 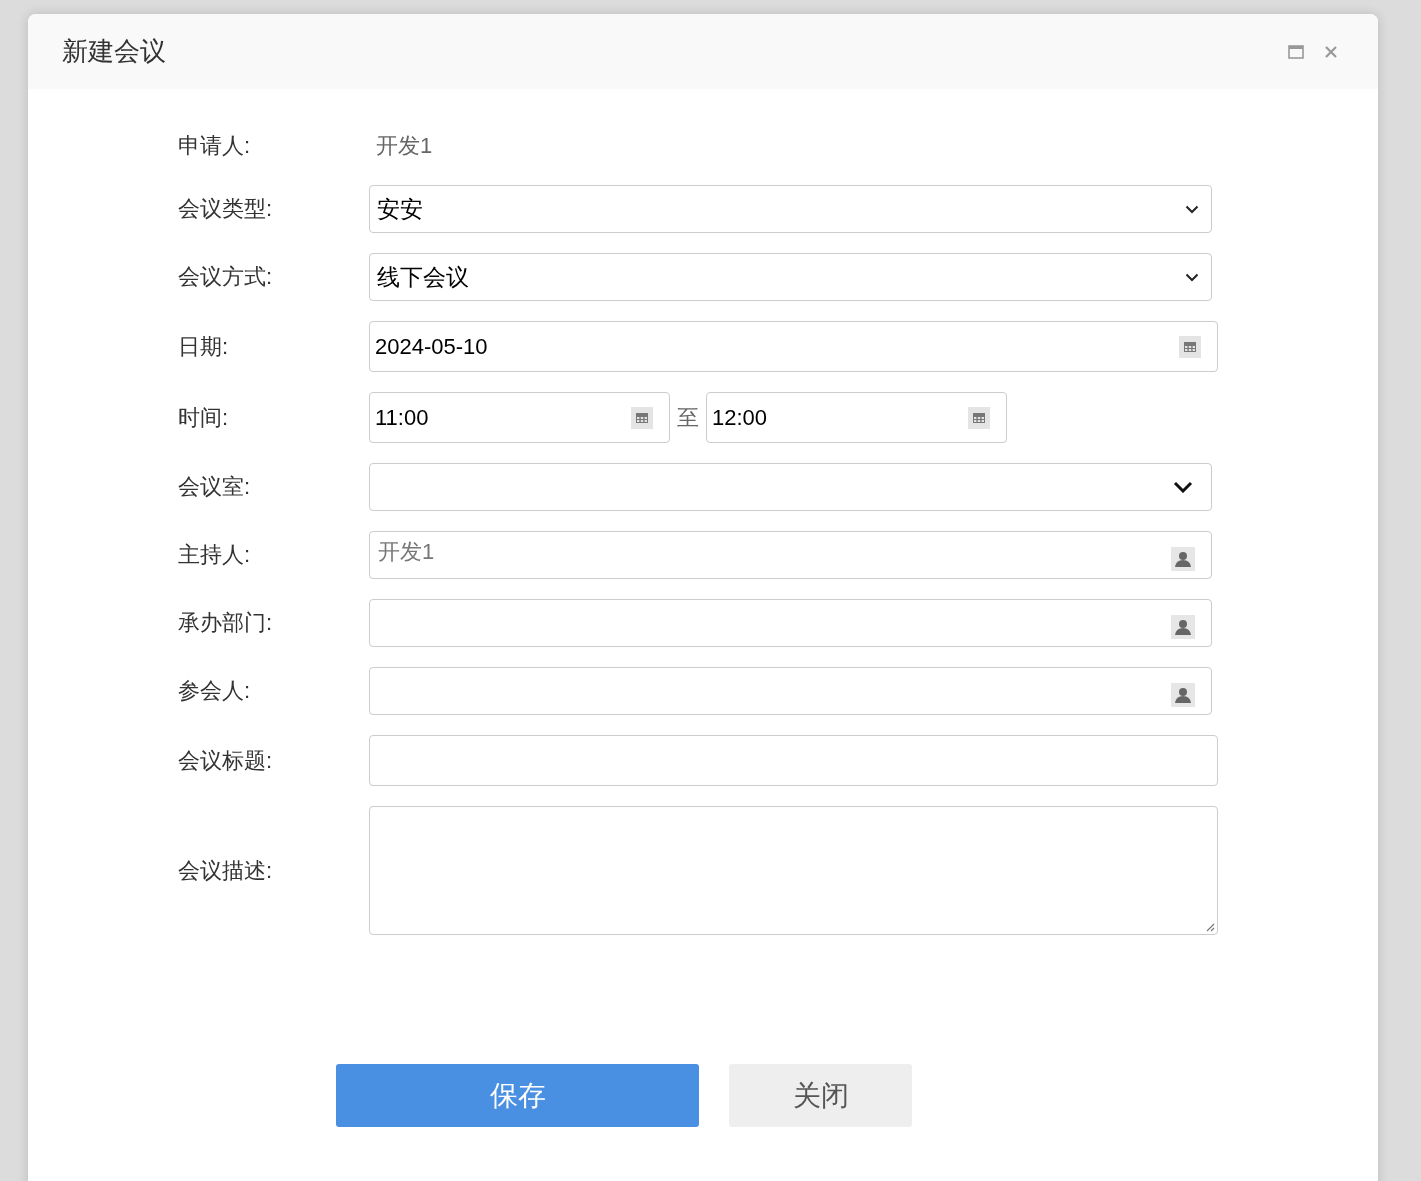 I want to click on field-label: 主持人:, so click(x=215, y=555).